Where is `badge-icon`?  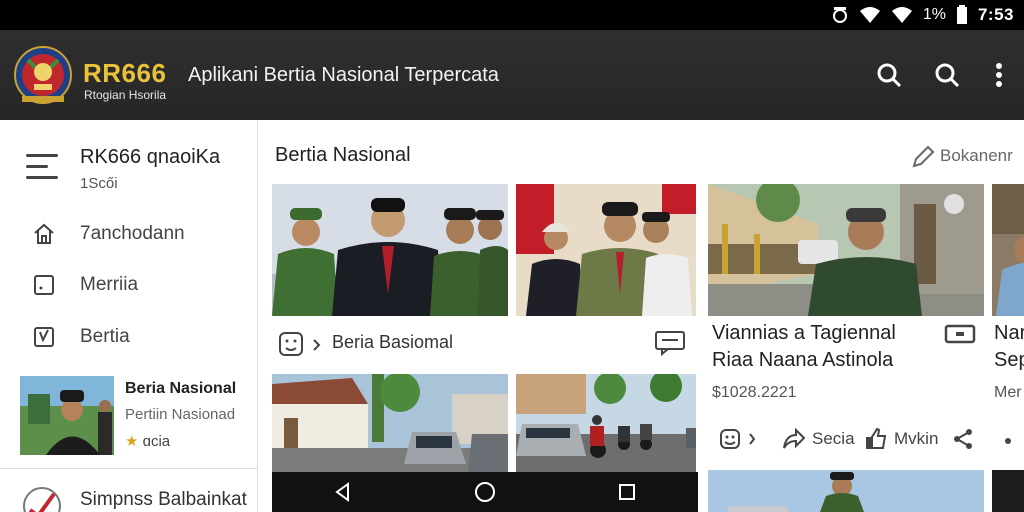 badge-icon is located at coordinates (291, 344).